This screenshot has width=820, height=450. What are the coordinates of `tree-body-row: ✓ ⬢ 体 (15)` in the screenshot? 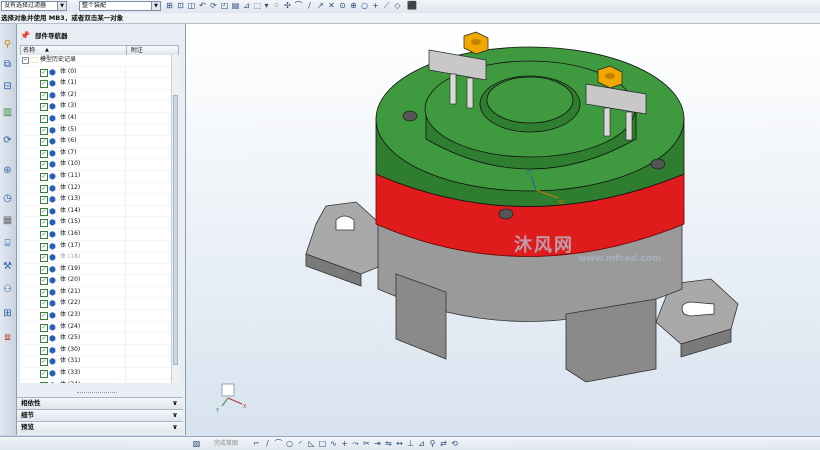 It's located at (95, 223).